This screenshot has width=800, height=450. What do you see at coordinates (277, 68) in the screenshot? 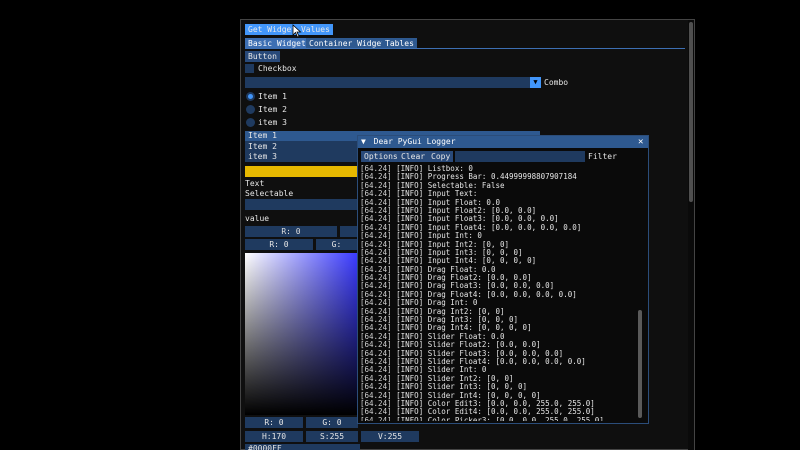
I see `checkbox-label: Checkbox` at bounding box center [277, 68].